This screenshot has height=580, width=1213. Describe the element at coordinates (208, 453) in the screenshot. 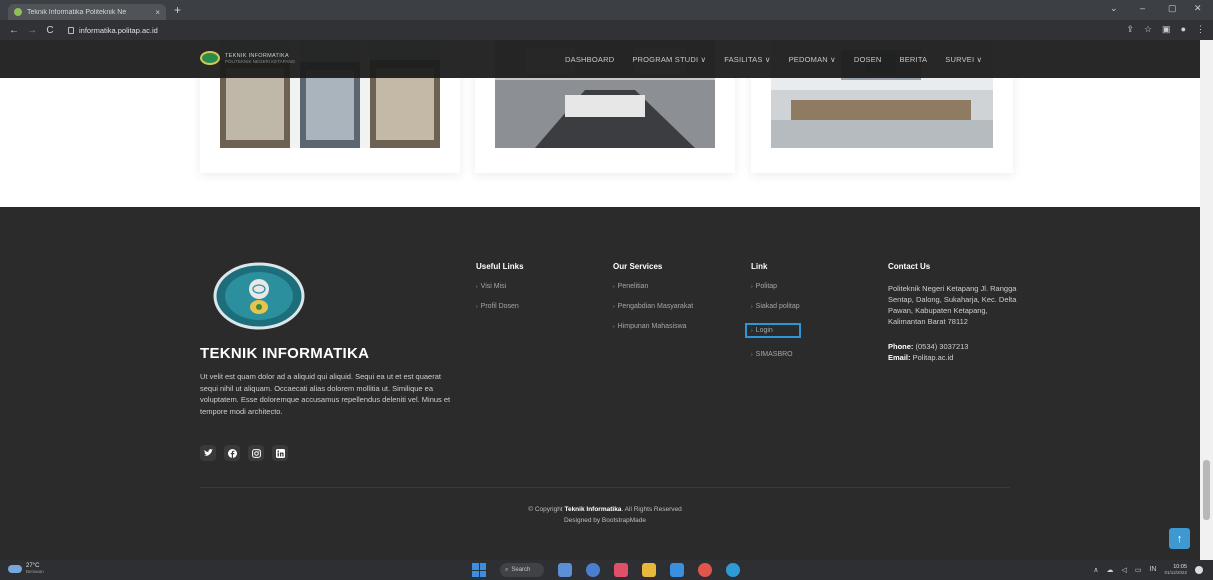

I see `twitter-icon` at that location.